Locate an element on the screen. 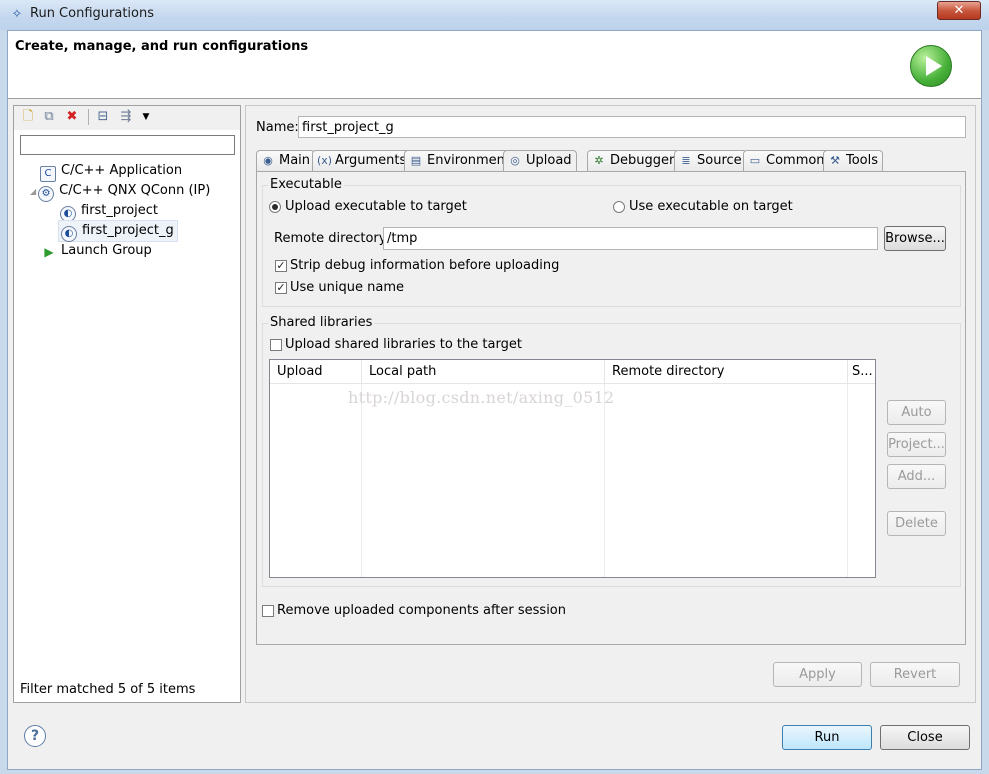  unique-name-label: Use unique name is located at coordinates (347, 287).